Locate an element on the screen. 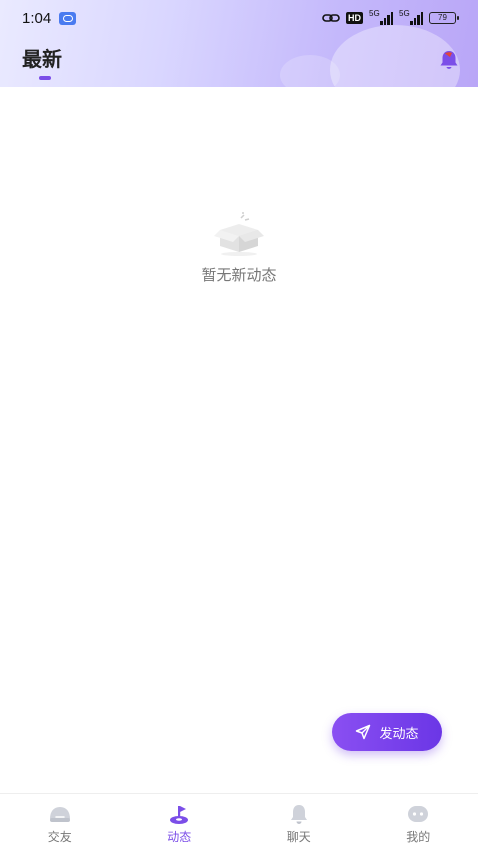 Image resolution: width=478 pixels, height=850 pixels. empty-state-message: 暂无新动态 is located at coordinates (239, 275).